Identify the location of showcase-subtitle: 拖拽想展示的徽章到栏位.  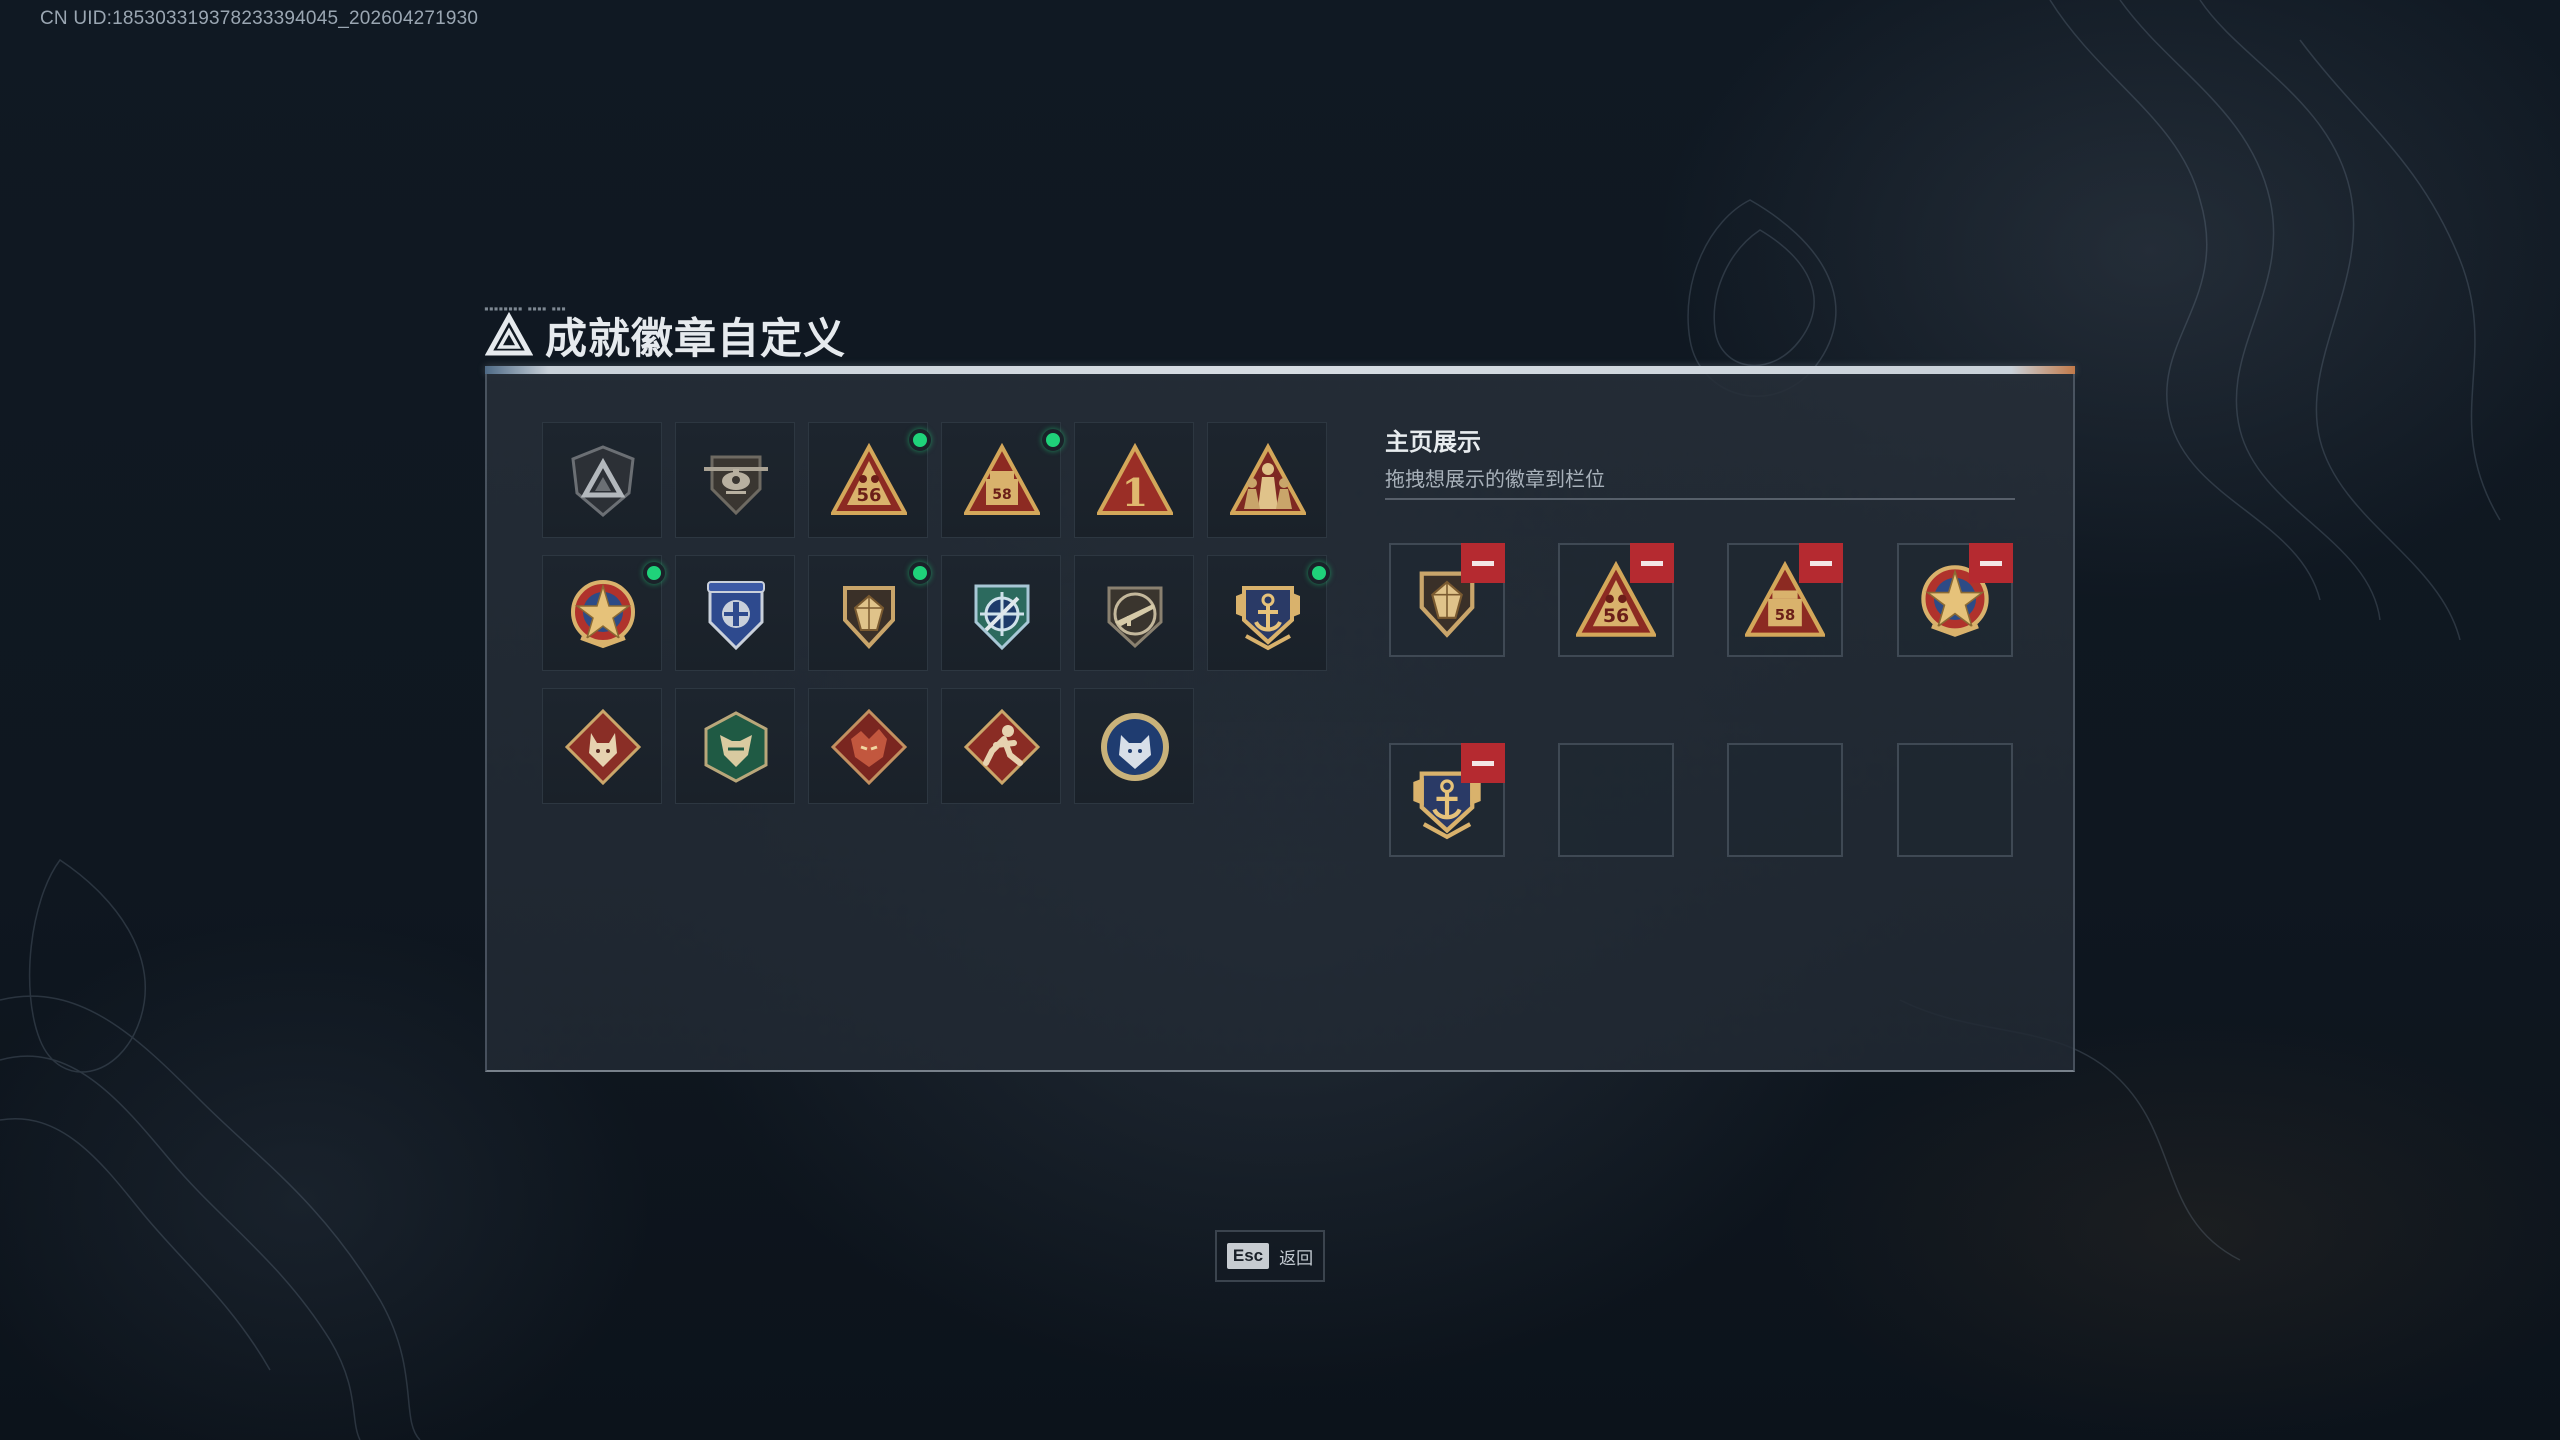
(1495, 479).